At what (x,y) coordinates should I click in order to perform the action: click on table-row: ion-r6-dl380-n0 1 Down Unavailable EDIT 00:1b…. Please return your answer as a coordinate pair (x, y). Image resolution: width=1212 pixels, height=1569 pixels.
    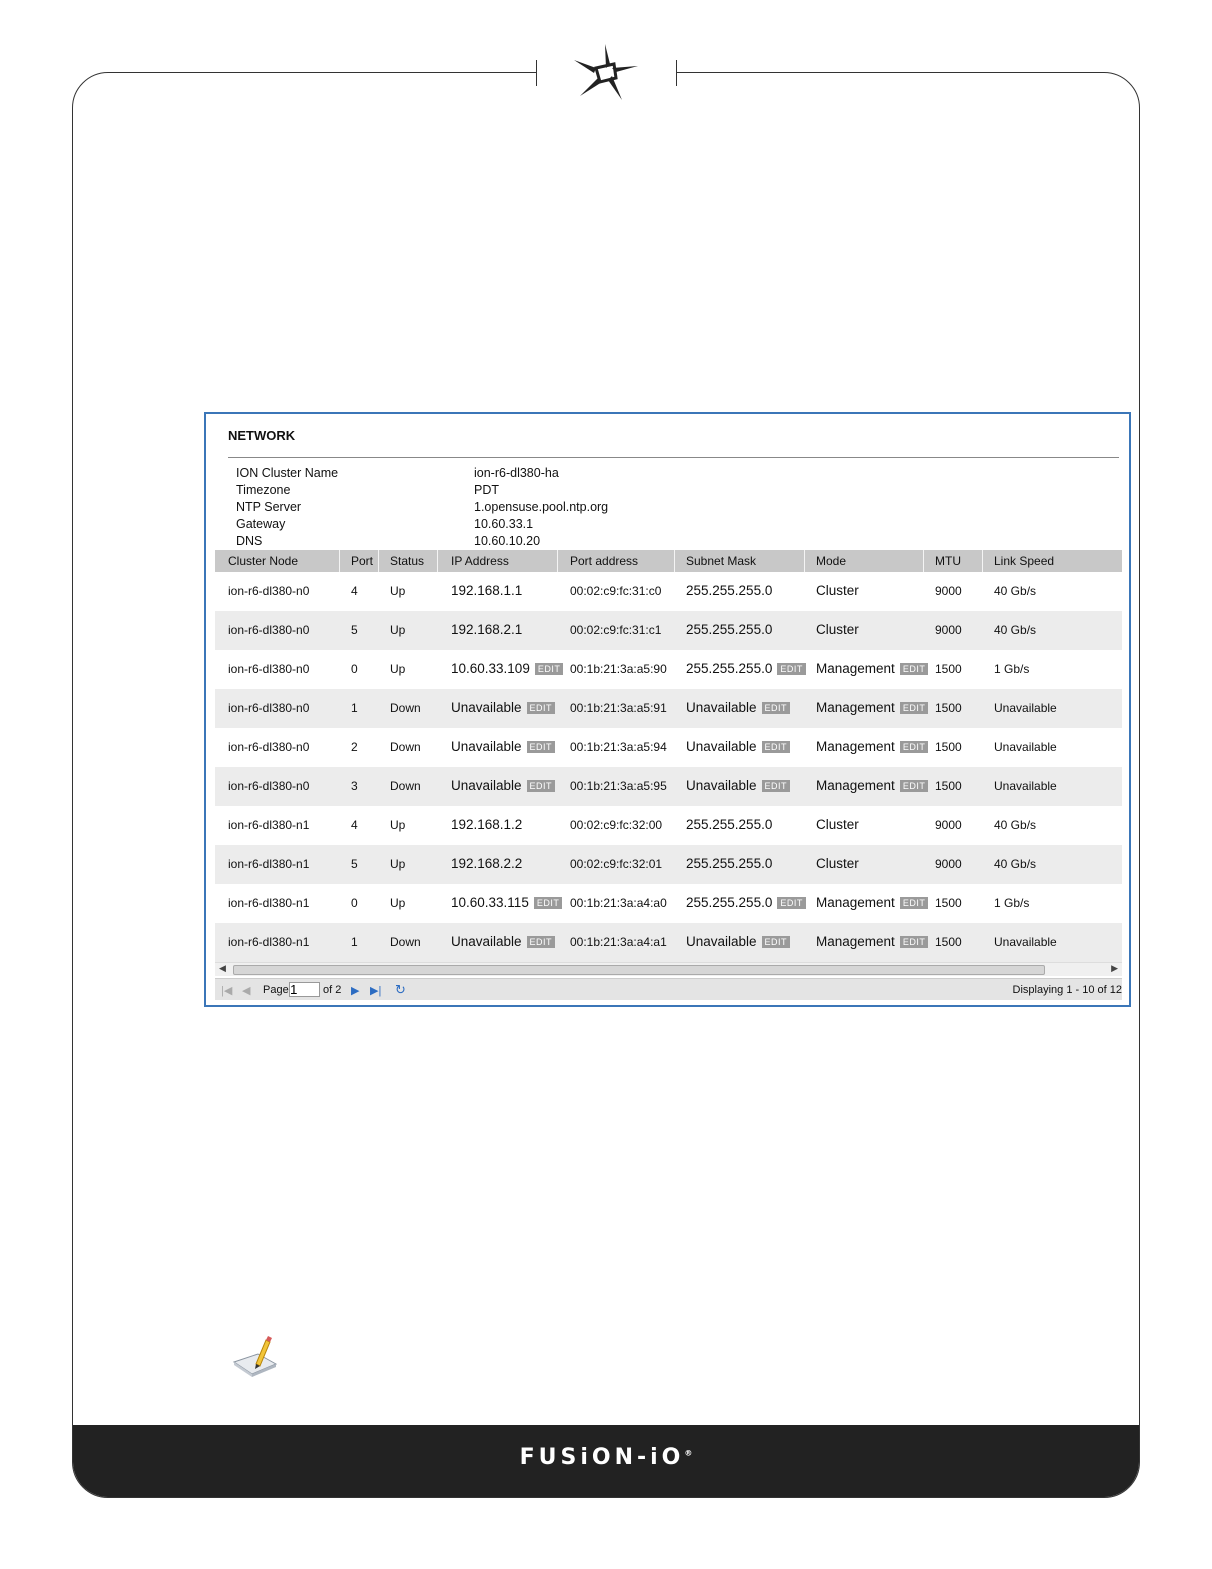
    Looking at the image, I should click on (668, 708).